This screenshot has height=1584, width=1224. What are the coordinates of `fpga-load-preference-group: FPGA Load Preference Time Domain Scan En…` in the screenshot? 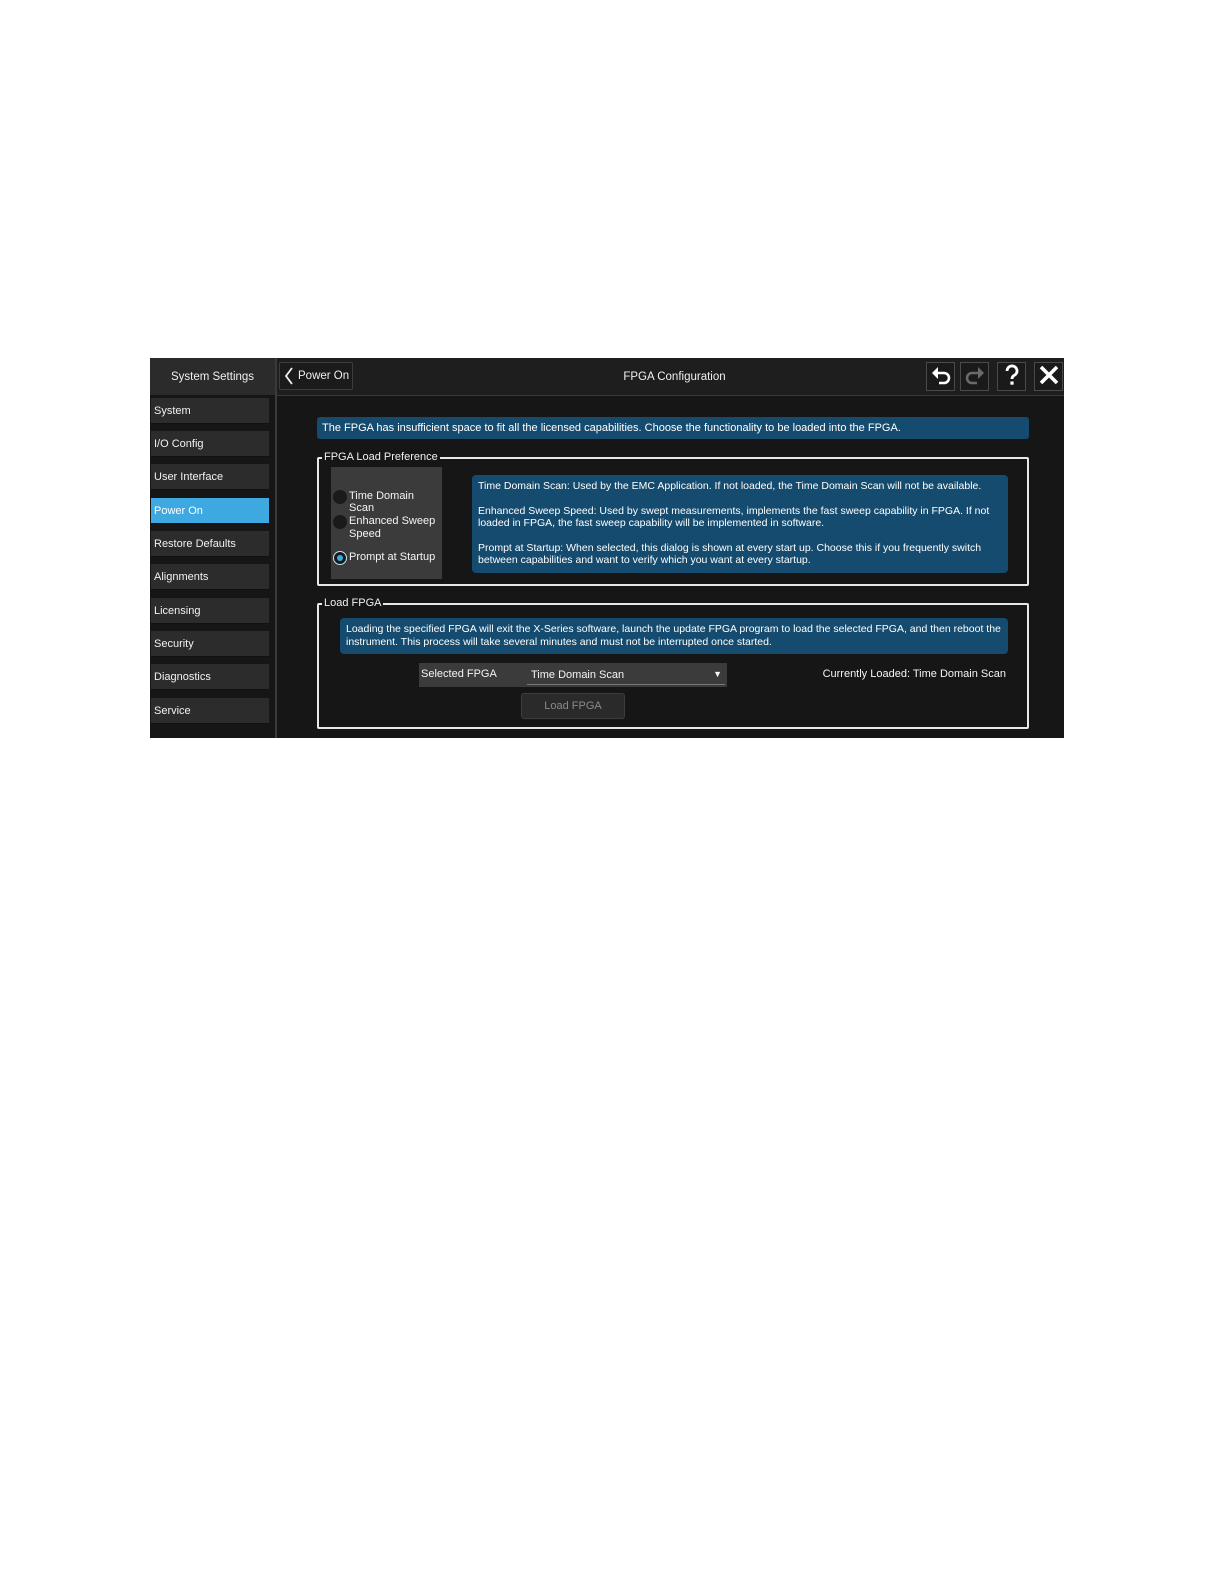 It's located at (673, 518).